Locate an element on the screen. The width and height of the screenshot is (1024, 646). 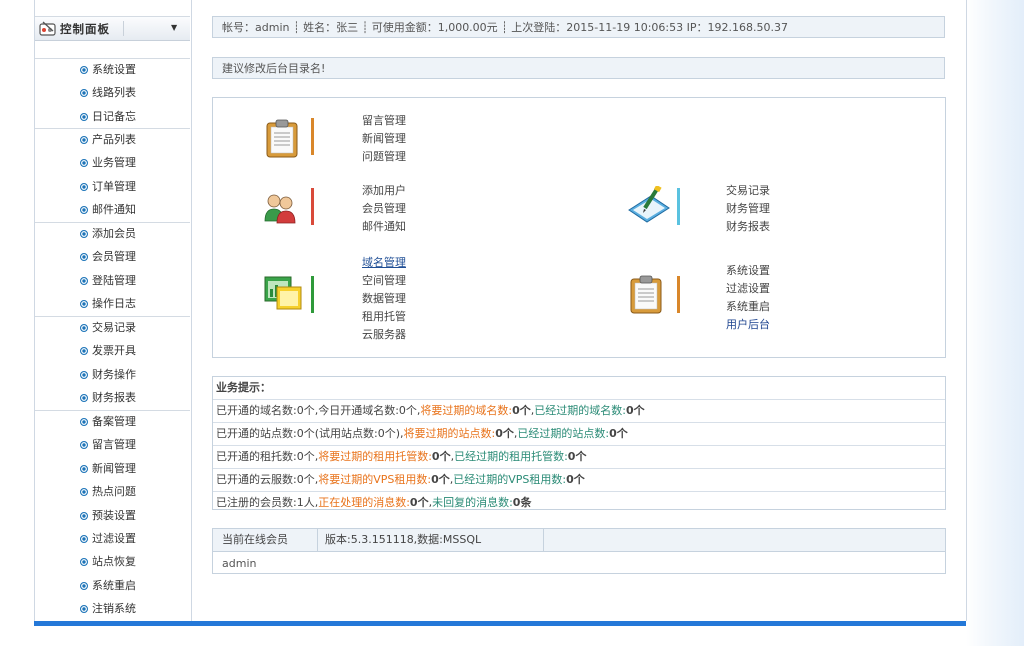
dropdown-arrow-icon: ▼ is located at coordinates (174, 27).